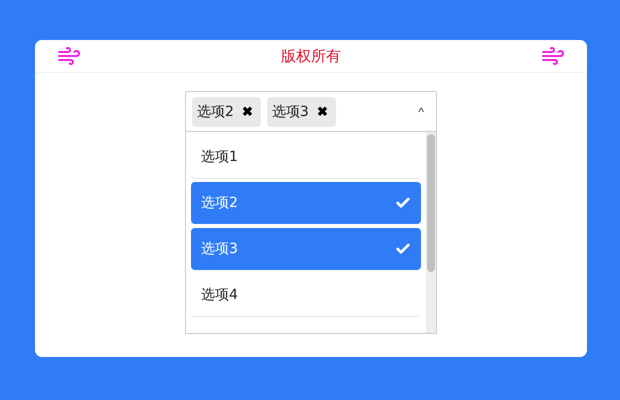 The width and height of the screenshot is (620, 400). What do you see at coordinates (215, 111) in the screenshot?
I see `tag-label: 选项2` at bounding box center [215, 111].